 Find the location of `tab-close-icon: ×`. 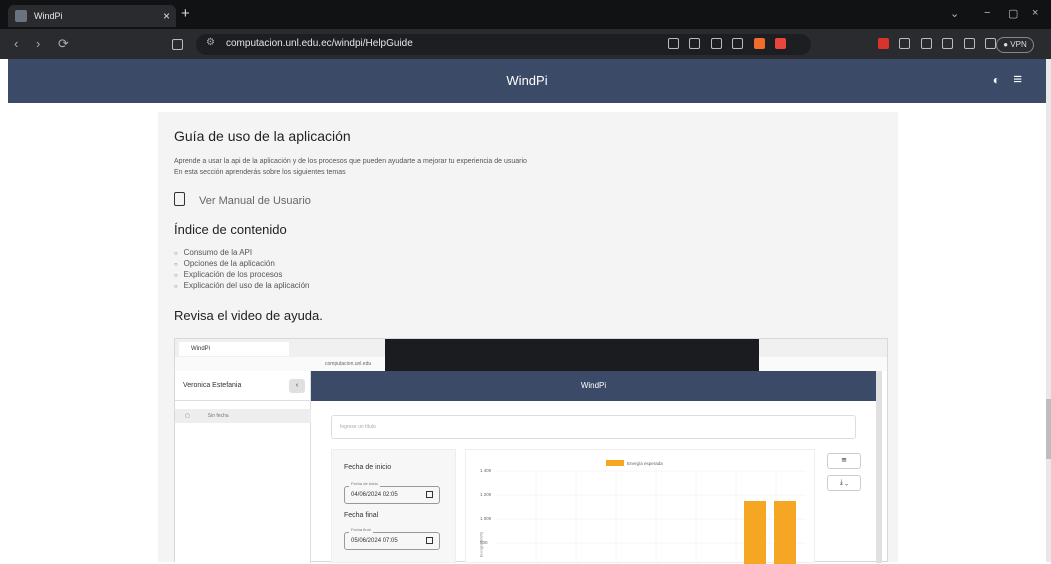

tab-close-icon: × is located at coordinates (166, 16).